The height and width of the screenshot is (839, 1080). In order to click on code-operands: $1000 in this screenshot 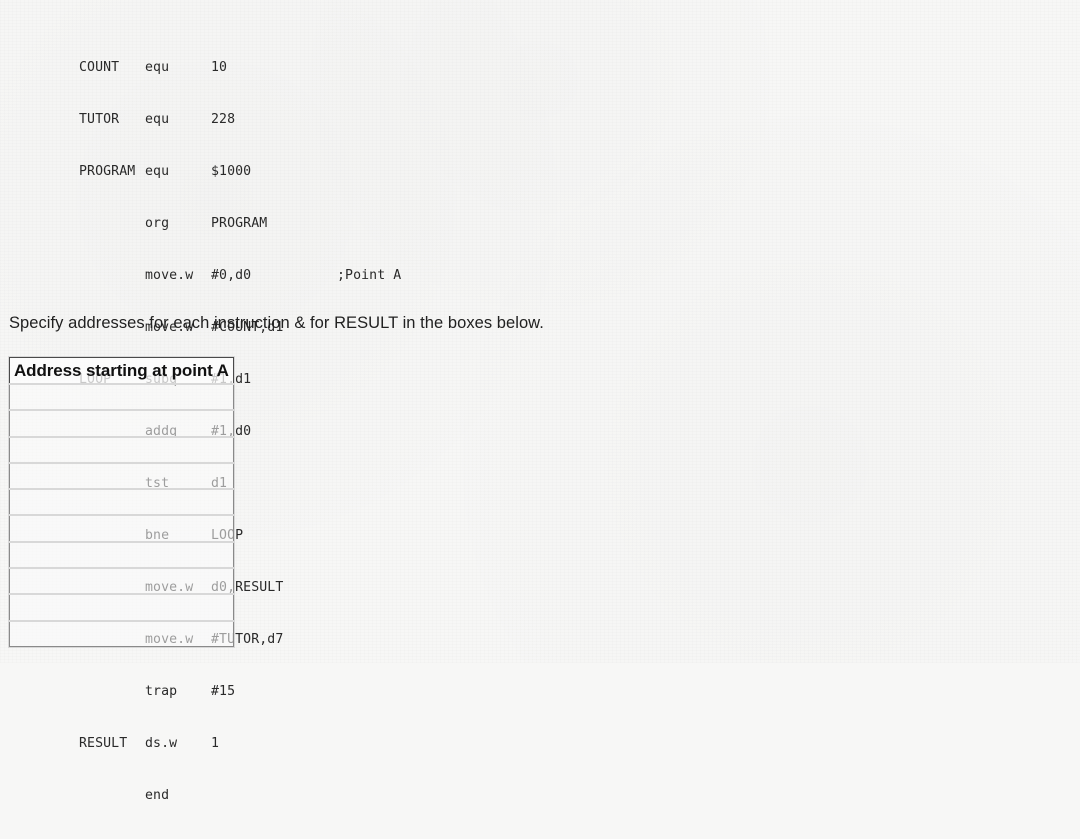, I will do `click(231, 171)`.